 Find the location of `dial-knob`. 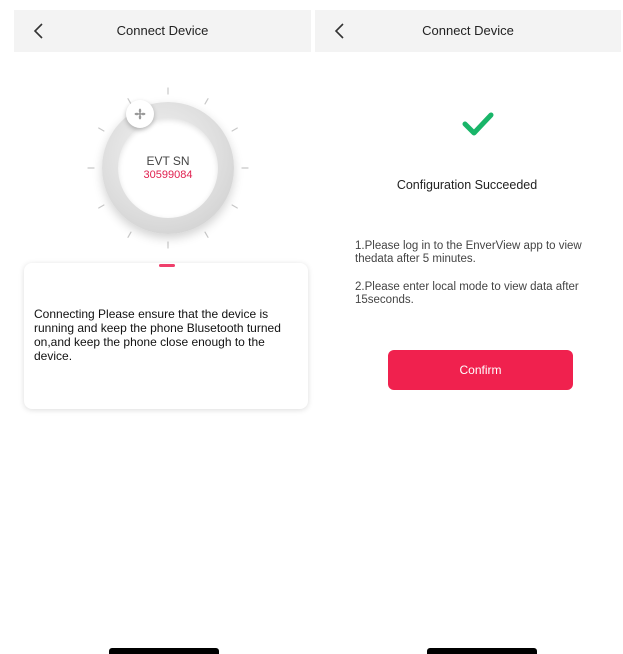

dial-knob is located at coordinates (140, 114).